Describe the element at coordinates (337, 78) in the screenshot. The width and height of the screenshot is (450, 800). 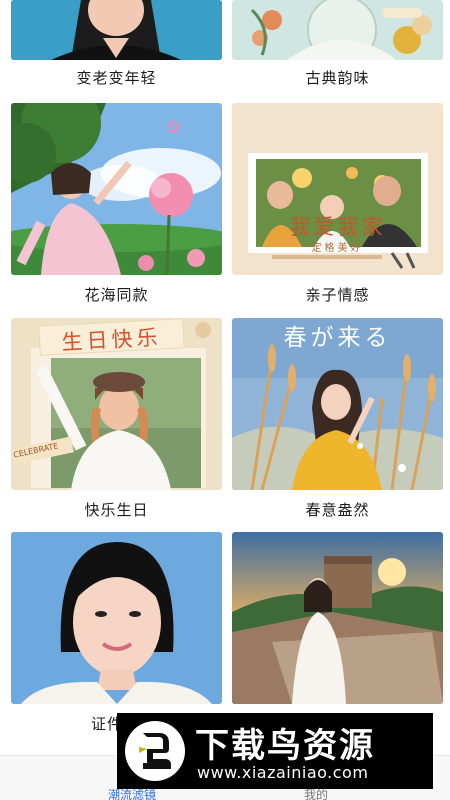
I see `template-label: 古典韵味` at that location.